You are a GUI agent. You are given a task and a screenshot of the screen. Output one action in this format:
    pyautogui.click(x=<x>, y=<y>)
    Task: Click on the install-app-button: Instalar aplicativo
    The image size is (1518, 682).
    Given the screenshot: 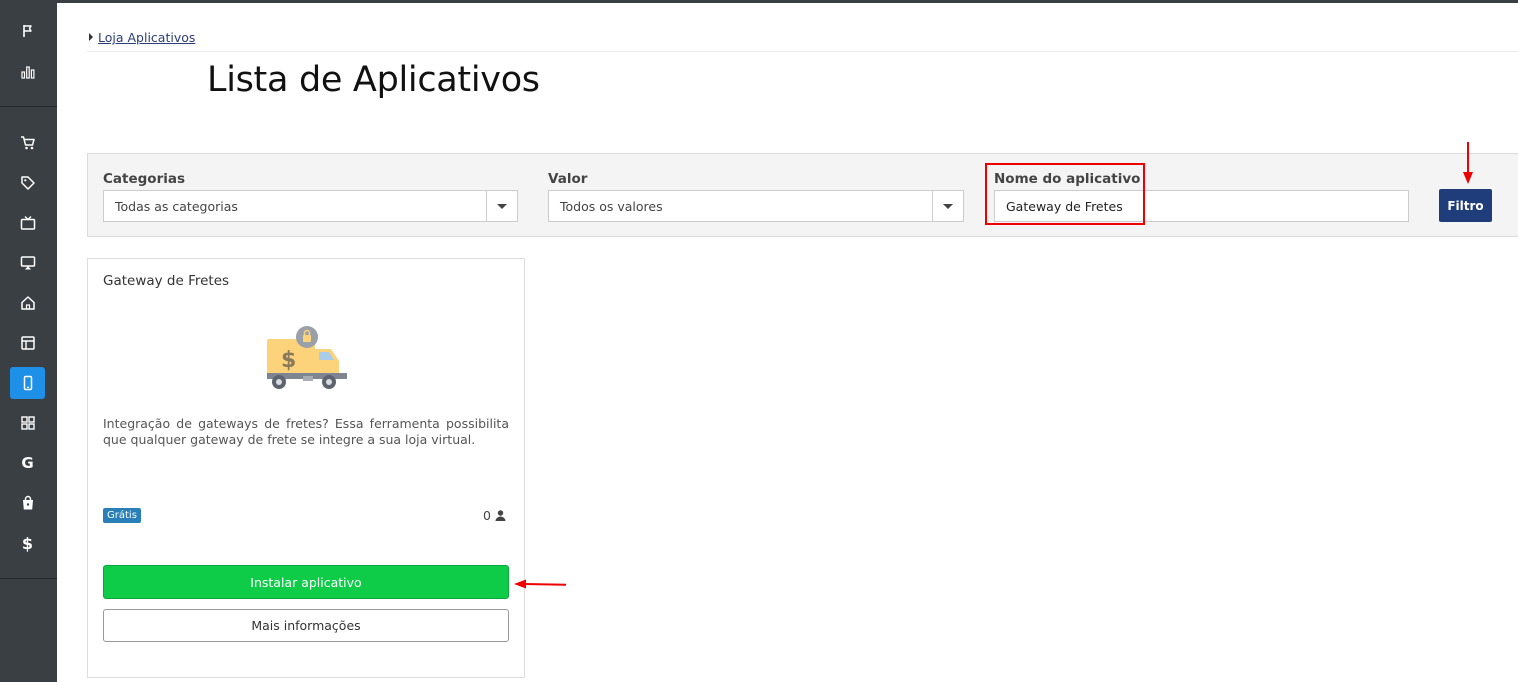 What is the action you would take?
    pyautogui.click(x=306, y=582)
    